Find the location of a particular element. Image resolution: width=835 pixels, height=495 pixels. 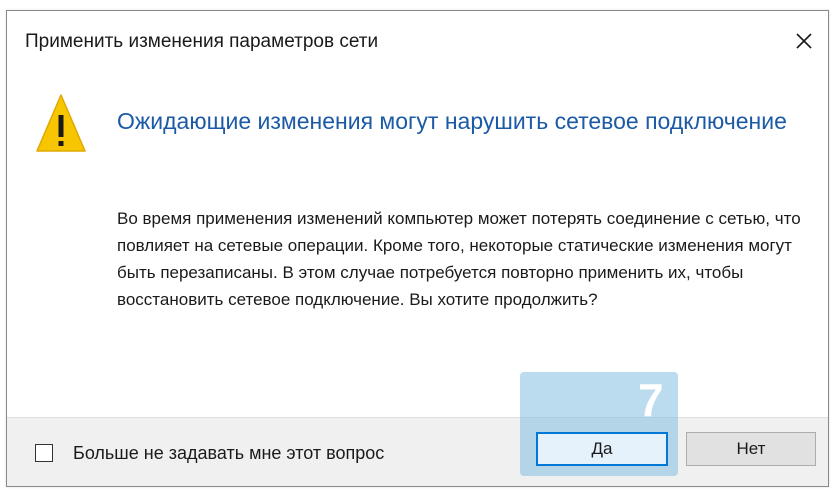

dont-ask-again-checkbox is located at coordinates (44, 453).